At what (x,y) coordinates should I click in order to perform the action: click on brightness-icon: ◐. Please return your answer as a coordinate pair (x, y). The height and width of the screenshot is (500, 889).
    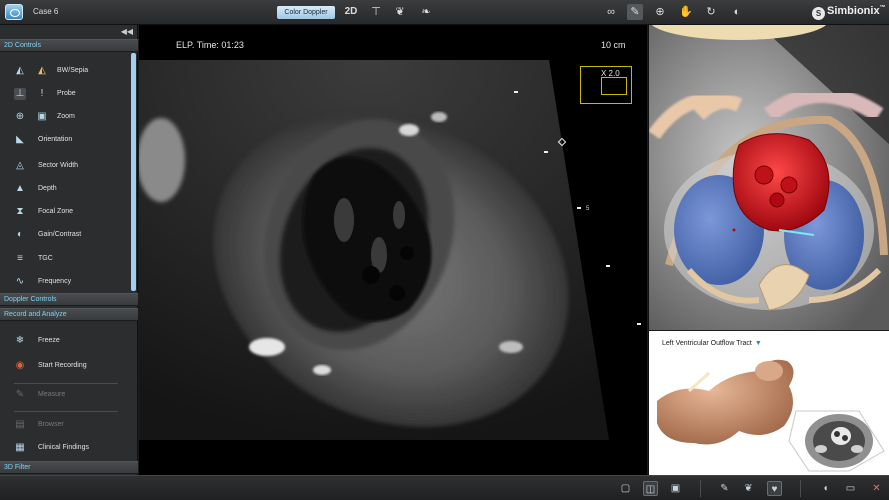
    Looking at the image, I should click on (737, 12).